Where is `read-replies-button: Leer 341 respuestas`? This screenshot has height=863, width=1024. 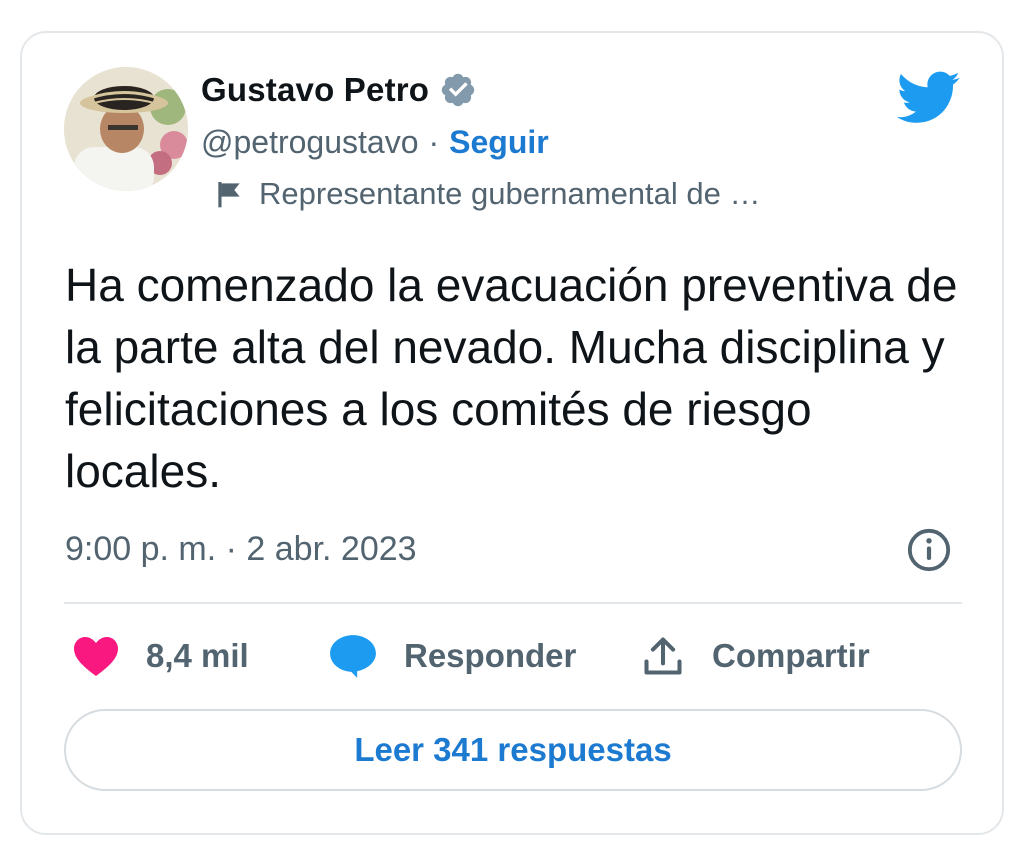
read-replies-button: Leer 341 respuestas is located at coordinates (513, 750).